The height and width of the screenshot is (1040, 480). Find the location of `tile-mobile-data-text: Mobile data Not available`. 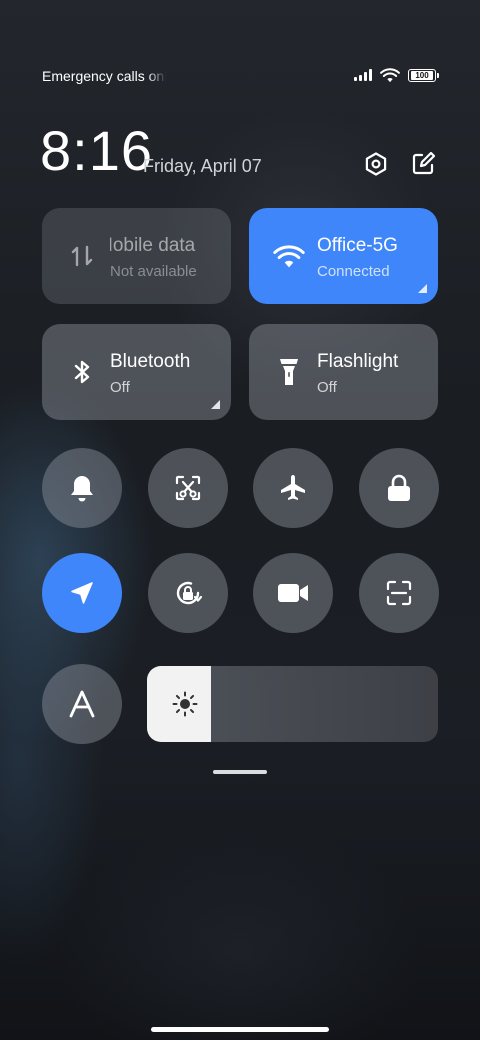

tile-mobile-data-text: Mobile data Not available is located at coordinates (166, 263).